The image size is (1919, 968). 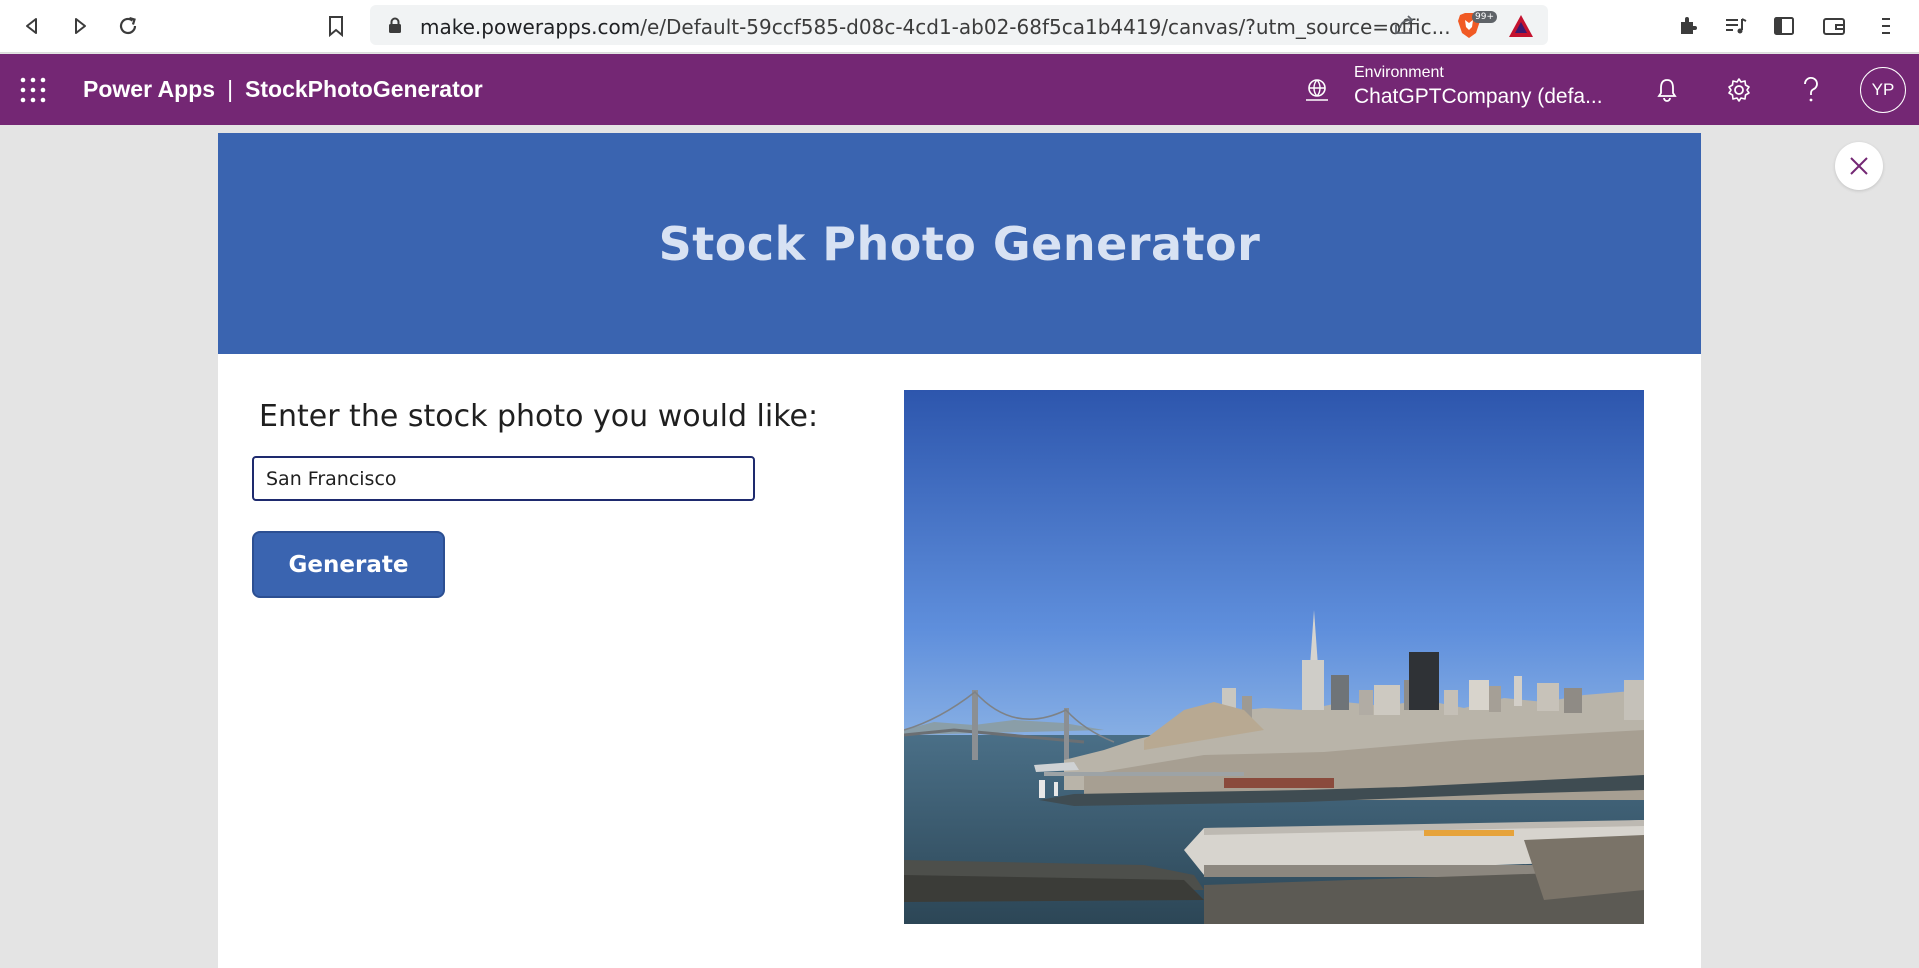 I want to click on app-name: StockPhotoGenerator, so click(x=364, y=89).